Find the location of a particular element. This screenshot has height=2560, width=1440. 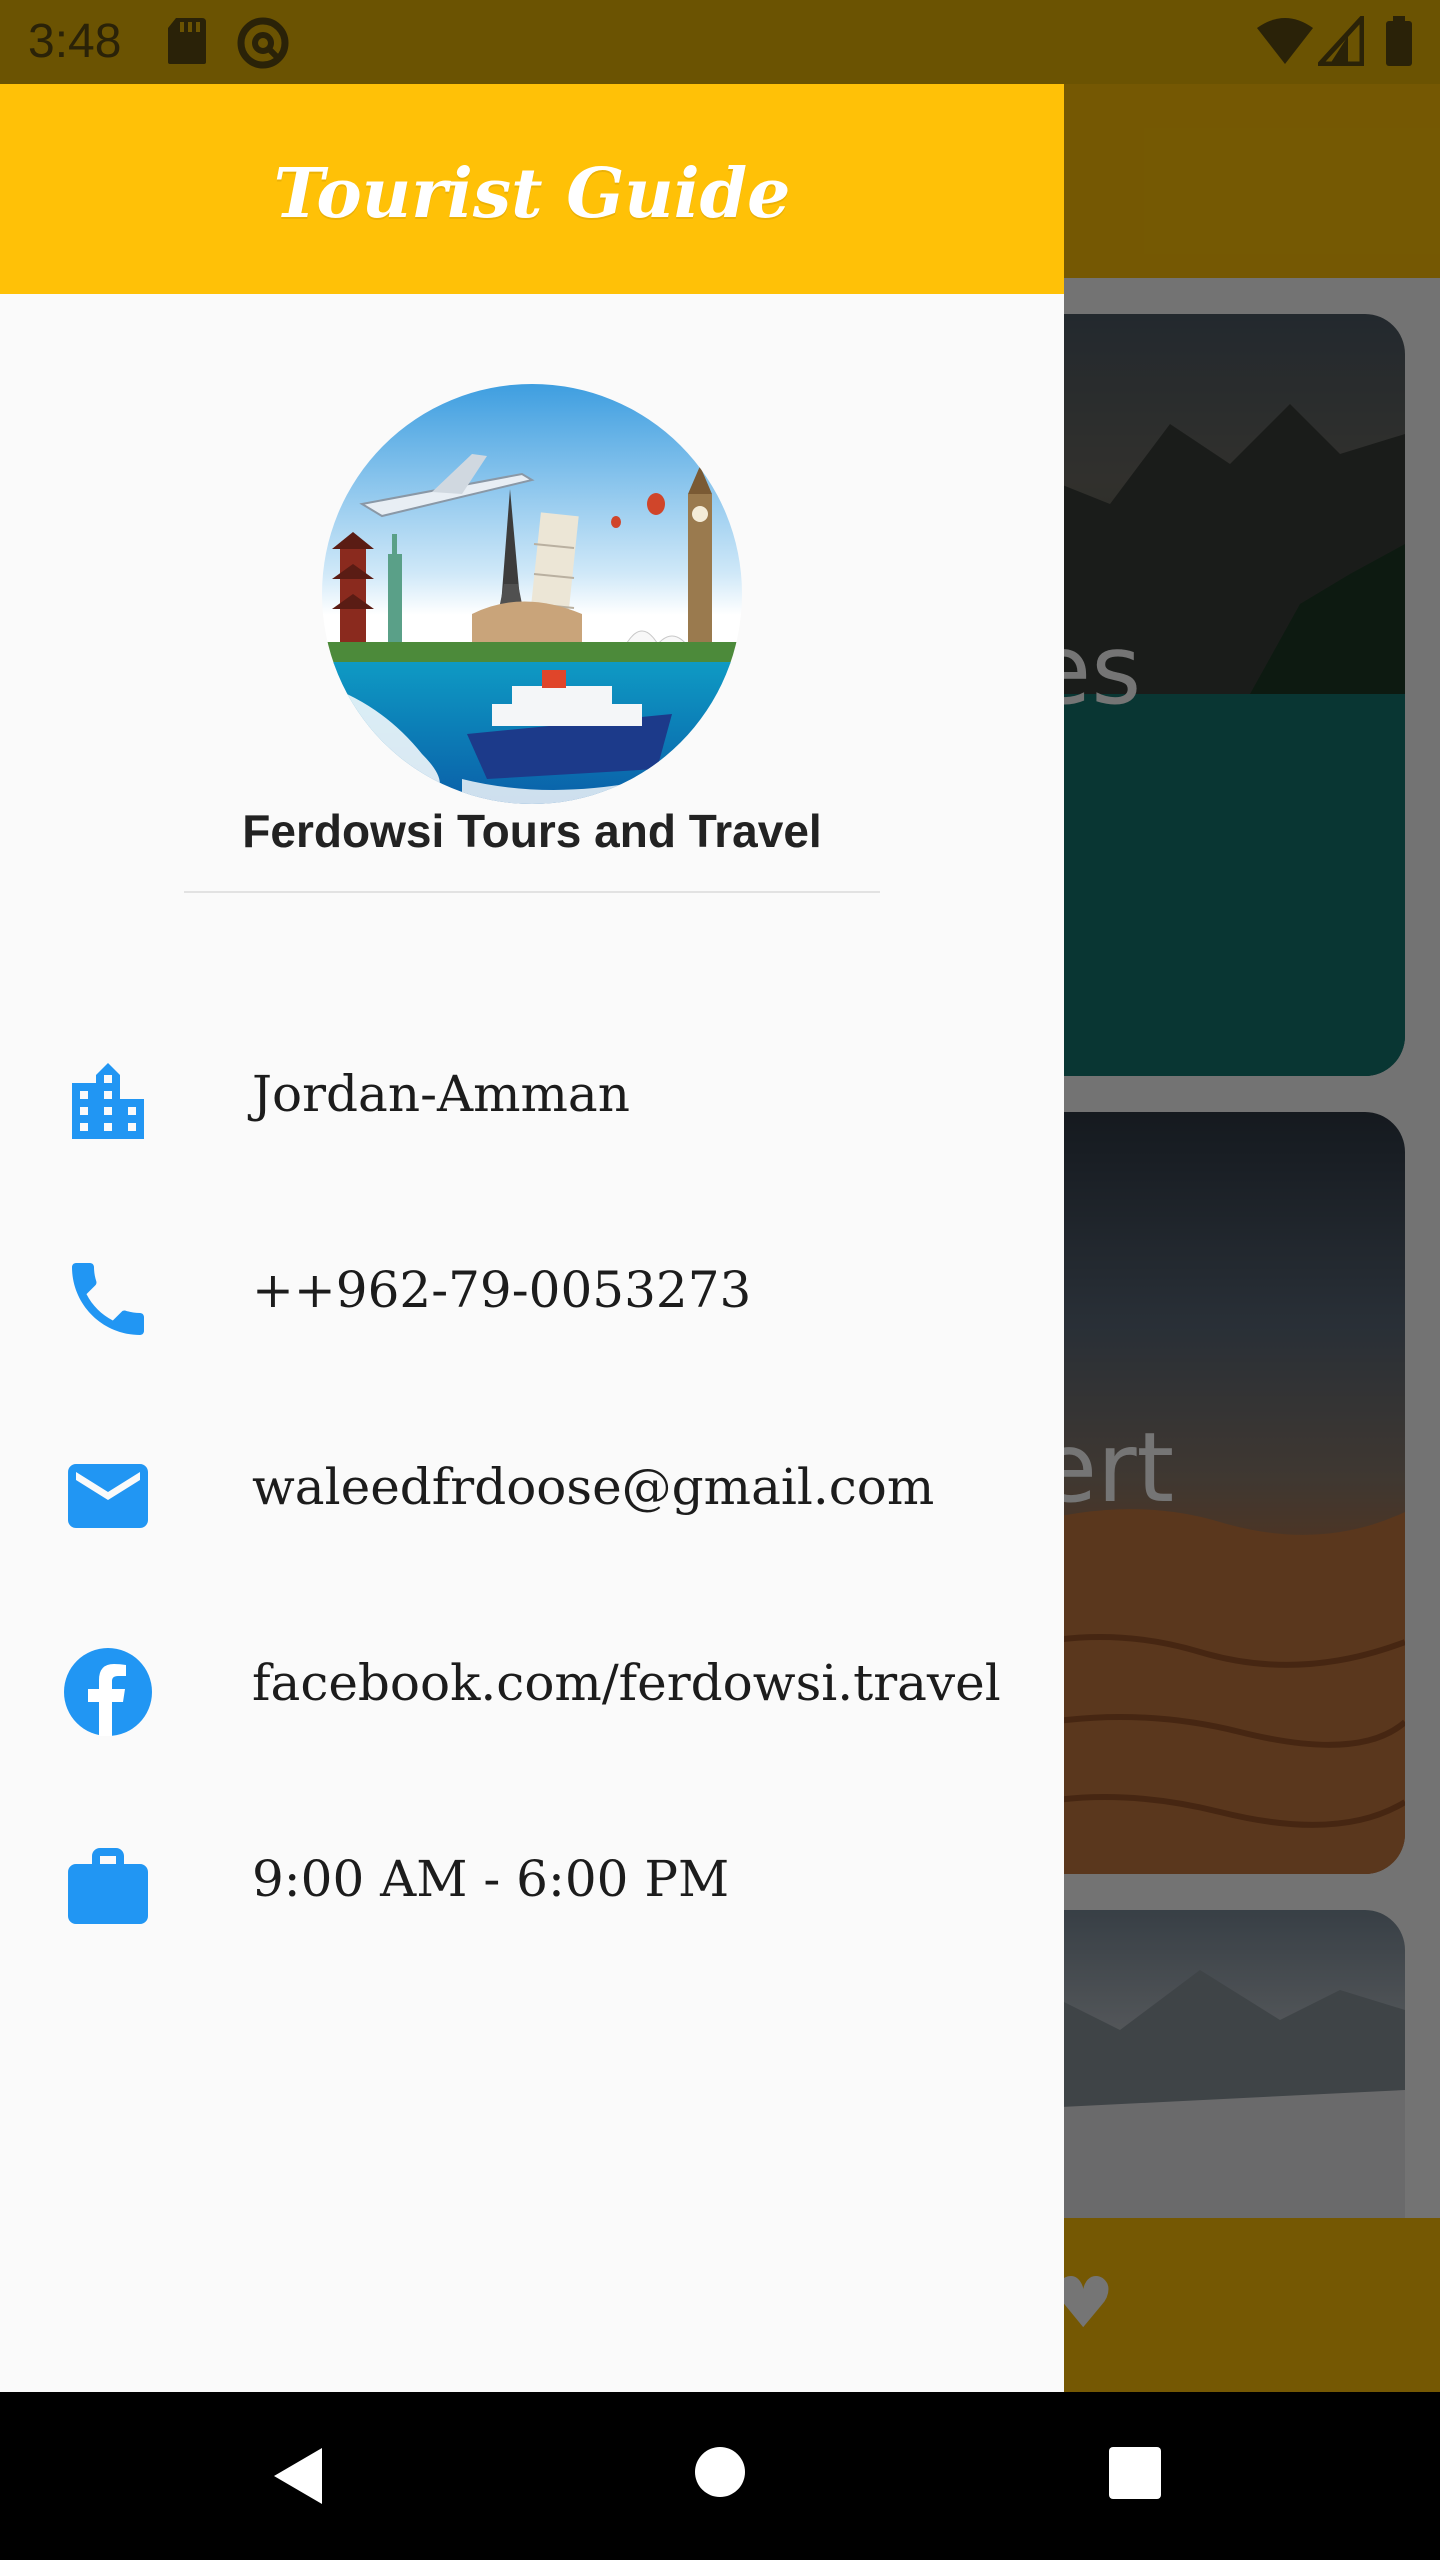

back-button is located at coordinates (298, 2478).